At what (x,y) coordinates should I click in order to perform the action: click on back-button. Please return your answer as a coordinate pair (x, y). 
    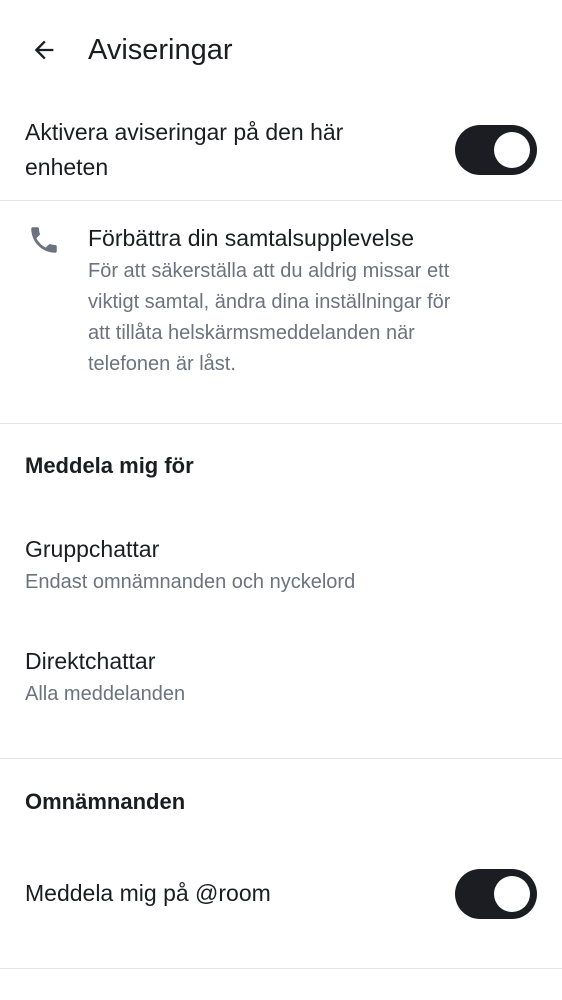
    Looking at the image, I should click on (44, 50).